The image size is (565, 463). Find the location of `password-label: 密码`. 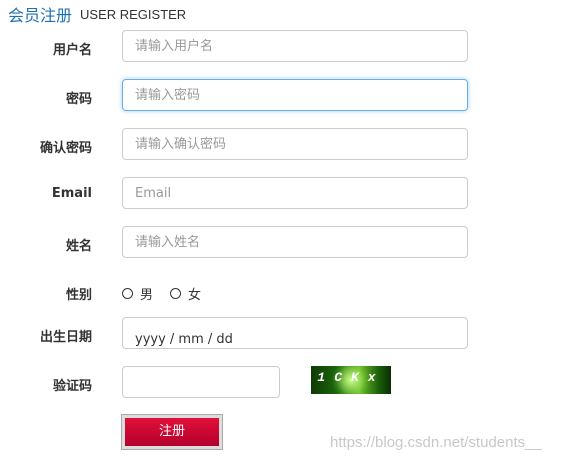

password-label: 密码 is located at coordinates (78, 99).